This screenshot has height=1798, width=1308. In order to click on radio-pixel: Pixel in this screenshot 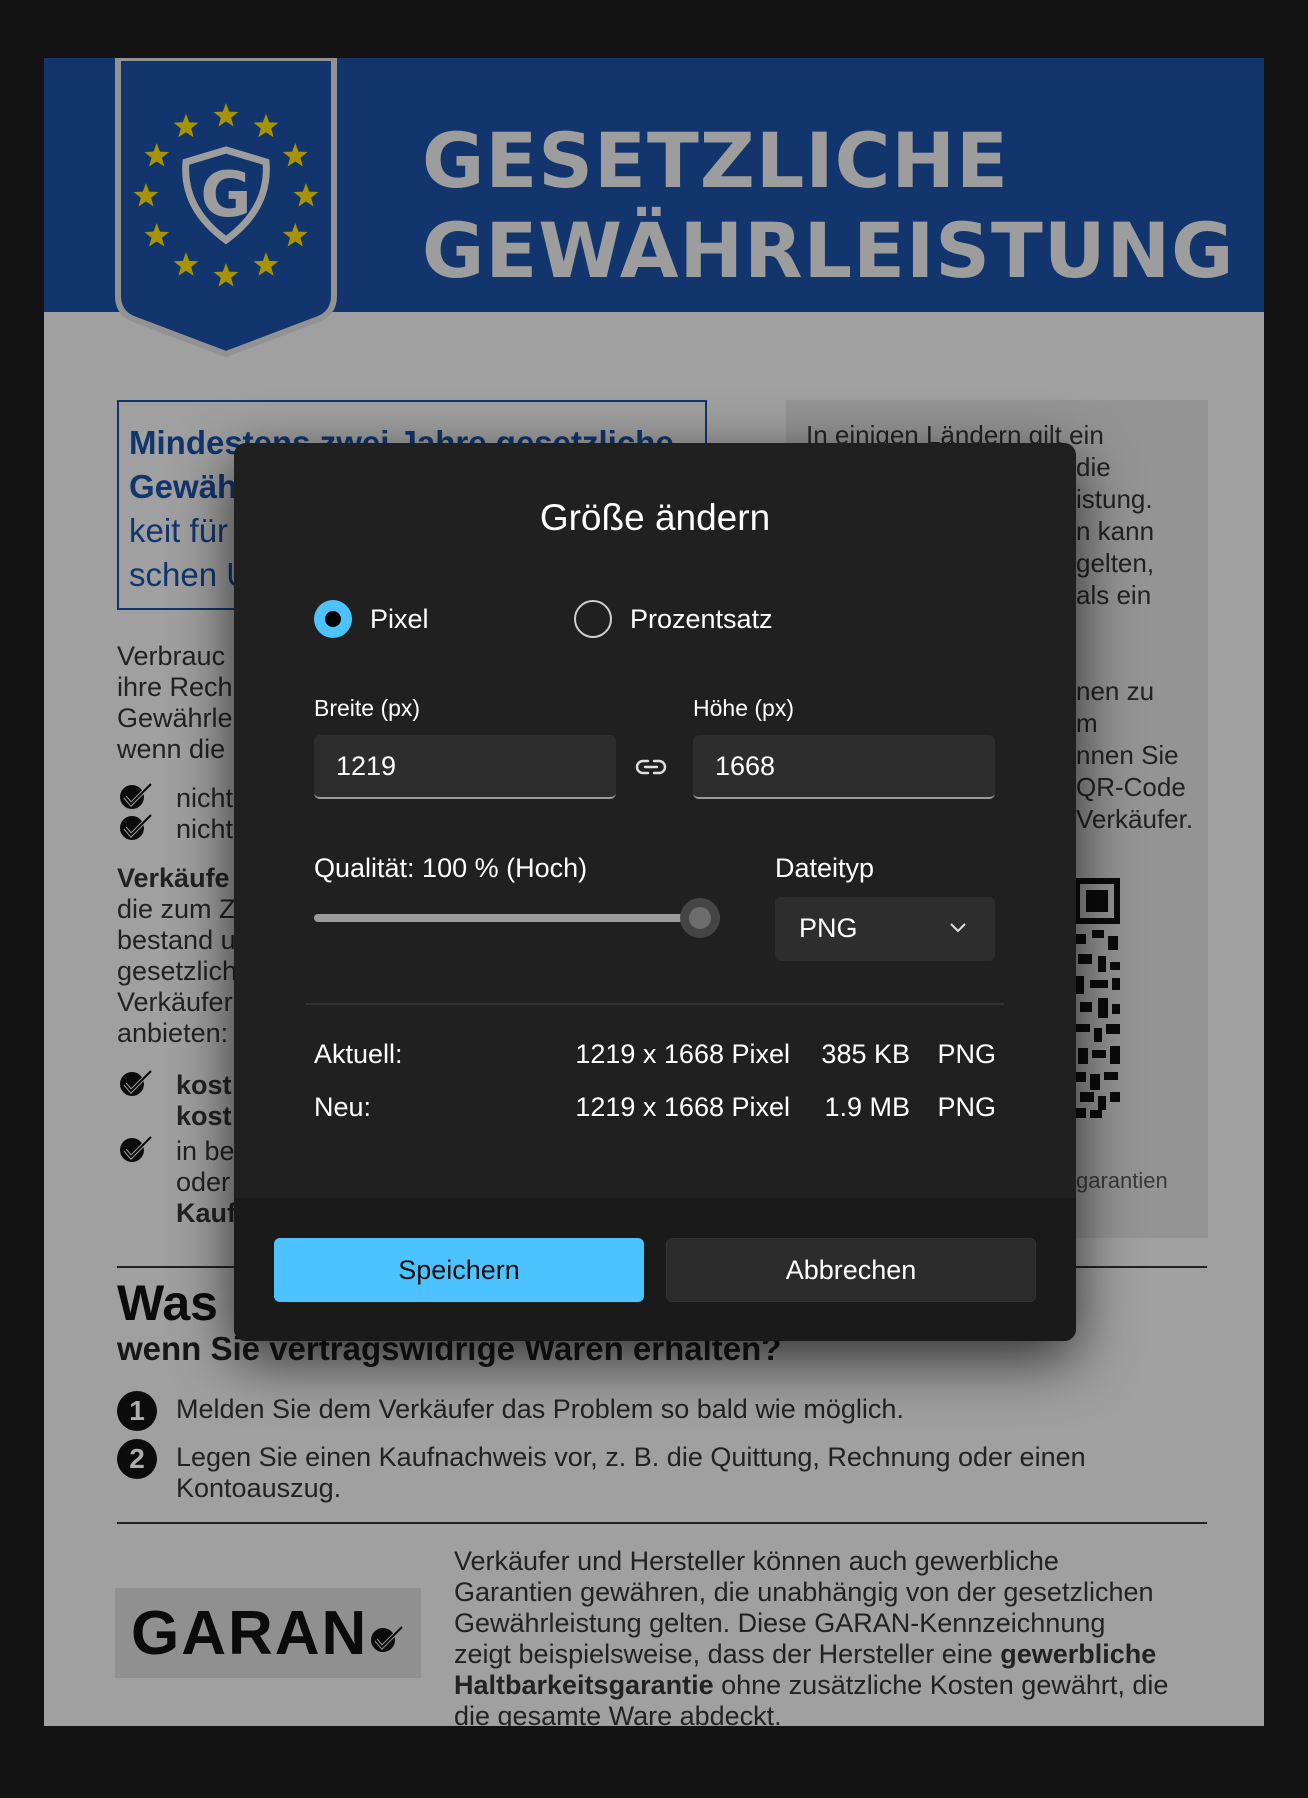, I will do `click(371, 619)`.